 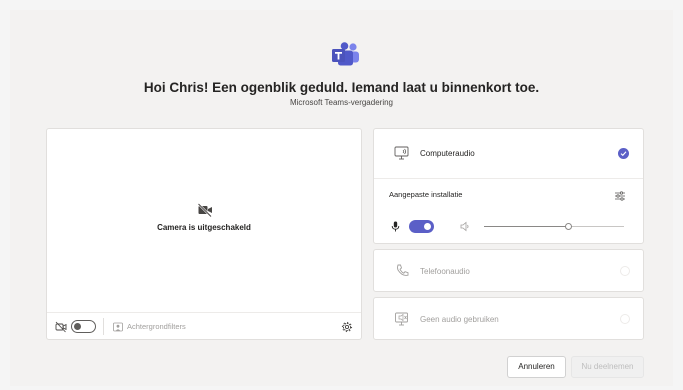 What do you see at coordinates (345, 54) in the screenshot?
I see `teams-logo` at bounding box center [345, 54].